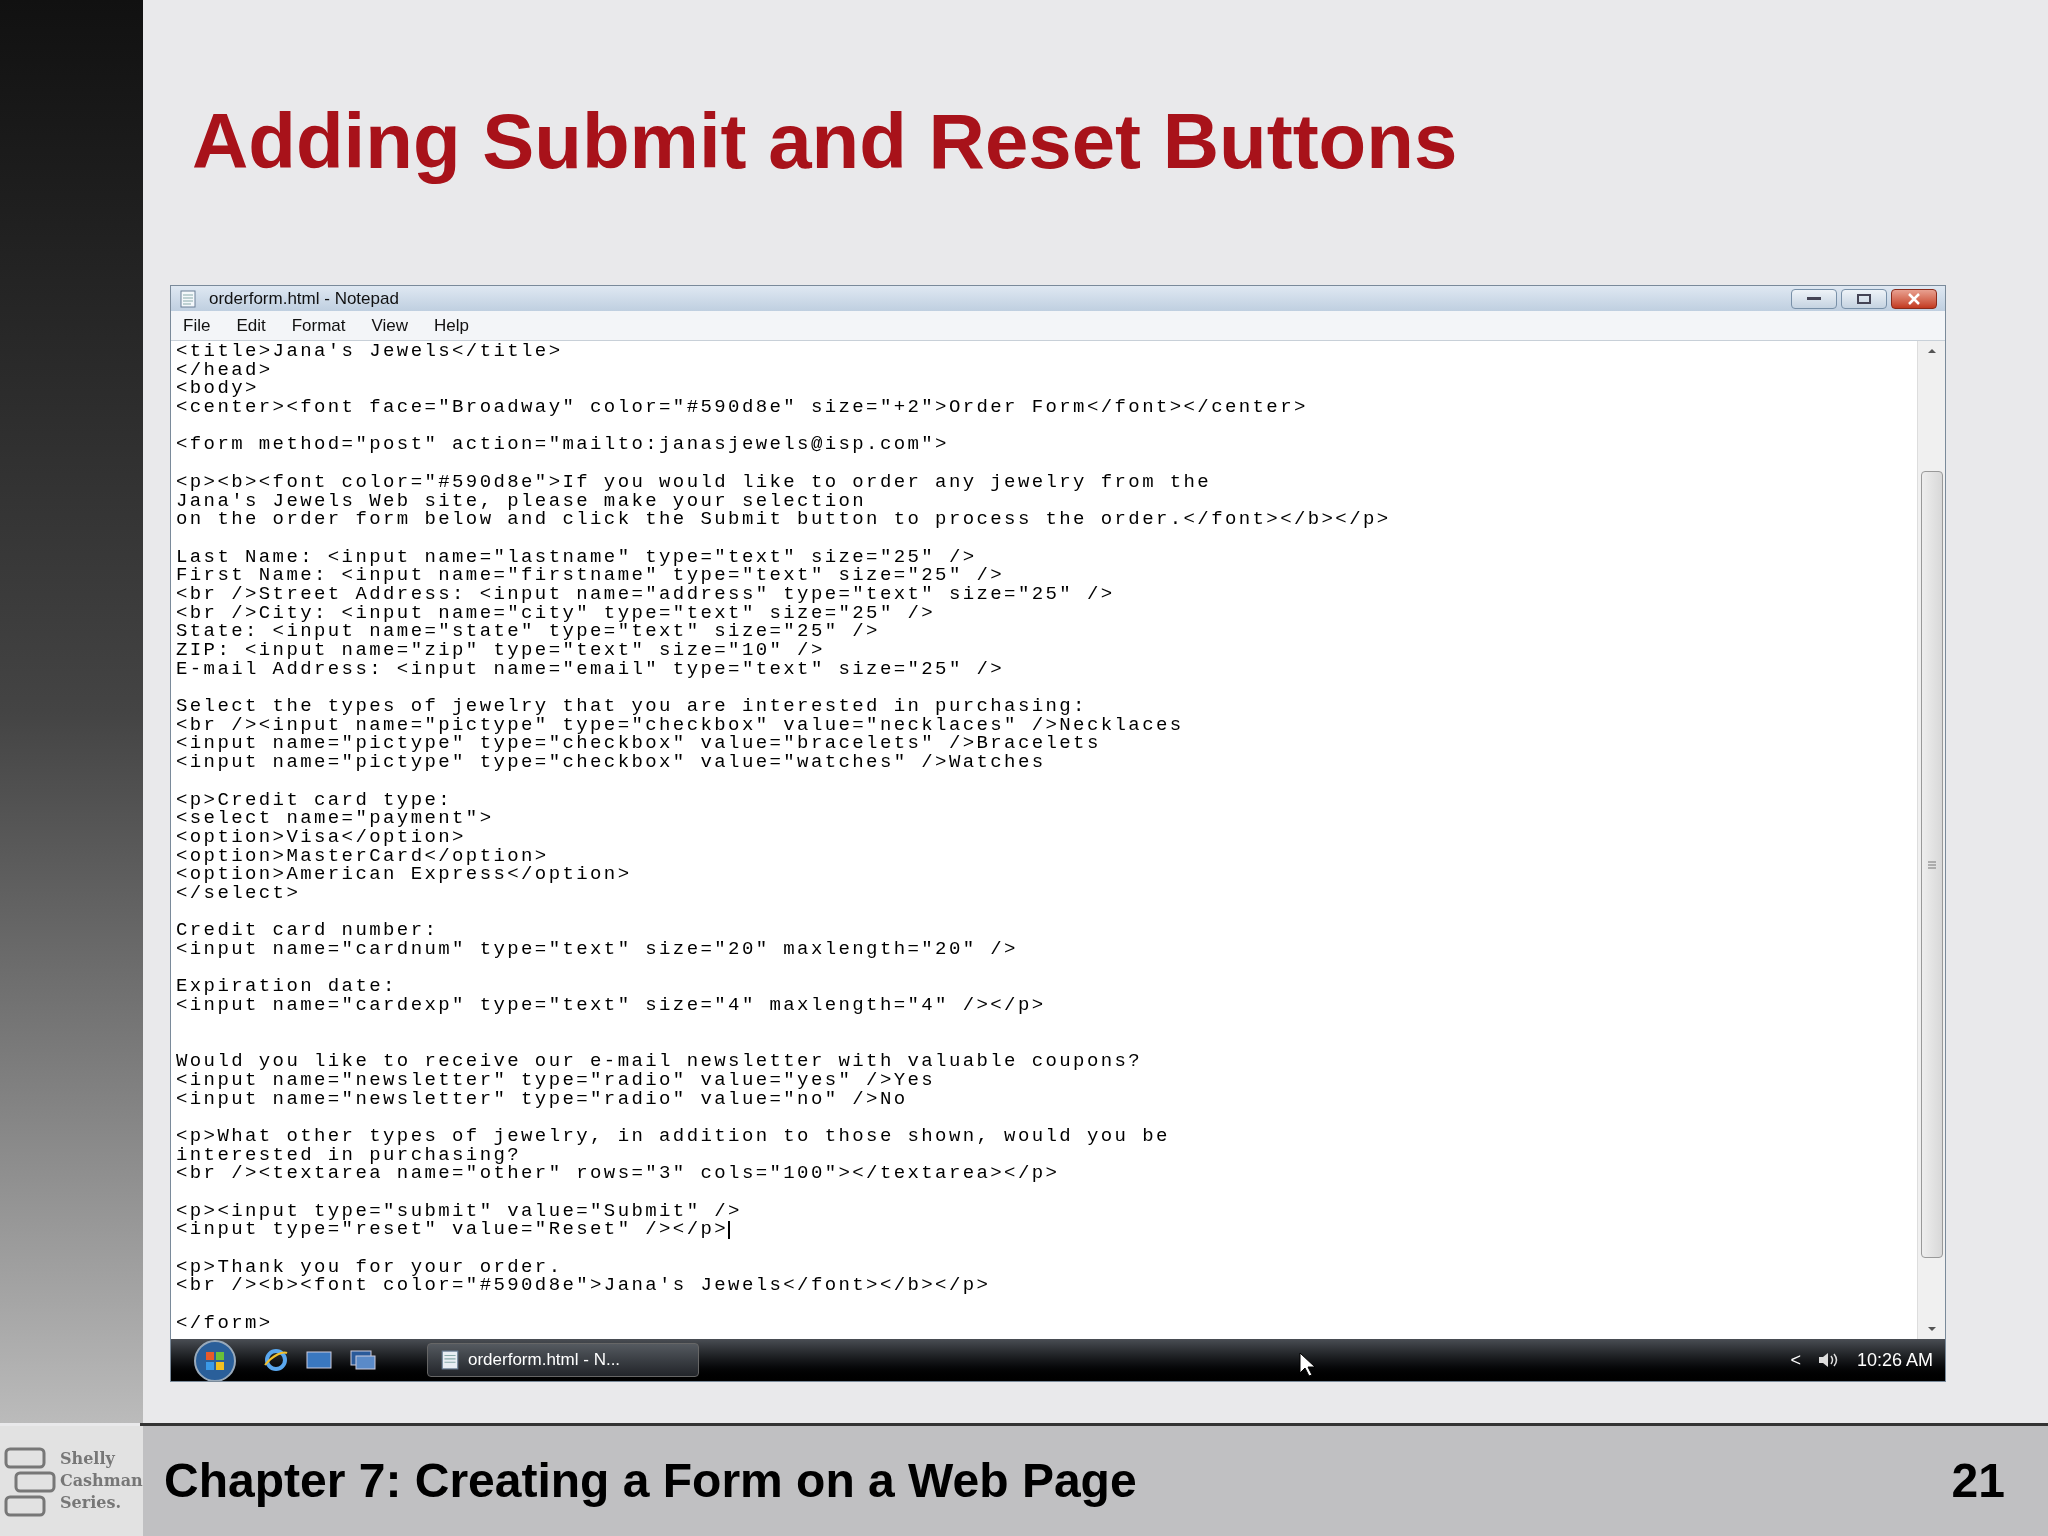 Image resolution: width=2048 pixels, height=1536 pixels. I want to click on code-line: <center><font face="Broadway" color="#590d8e" size="+2">Order Form</font></center>, so click(742, 407).